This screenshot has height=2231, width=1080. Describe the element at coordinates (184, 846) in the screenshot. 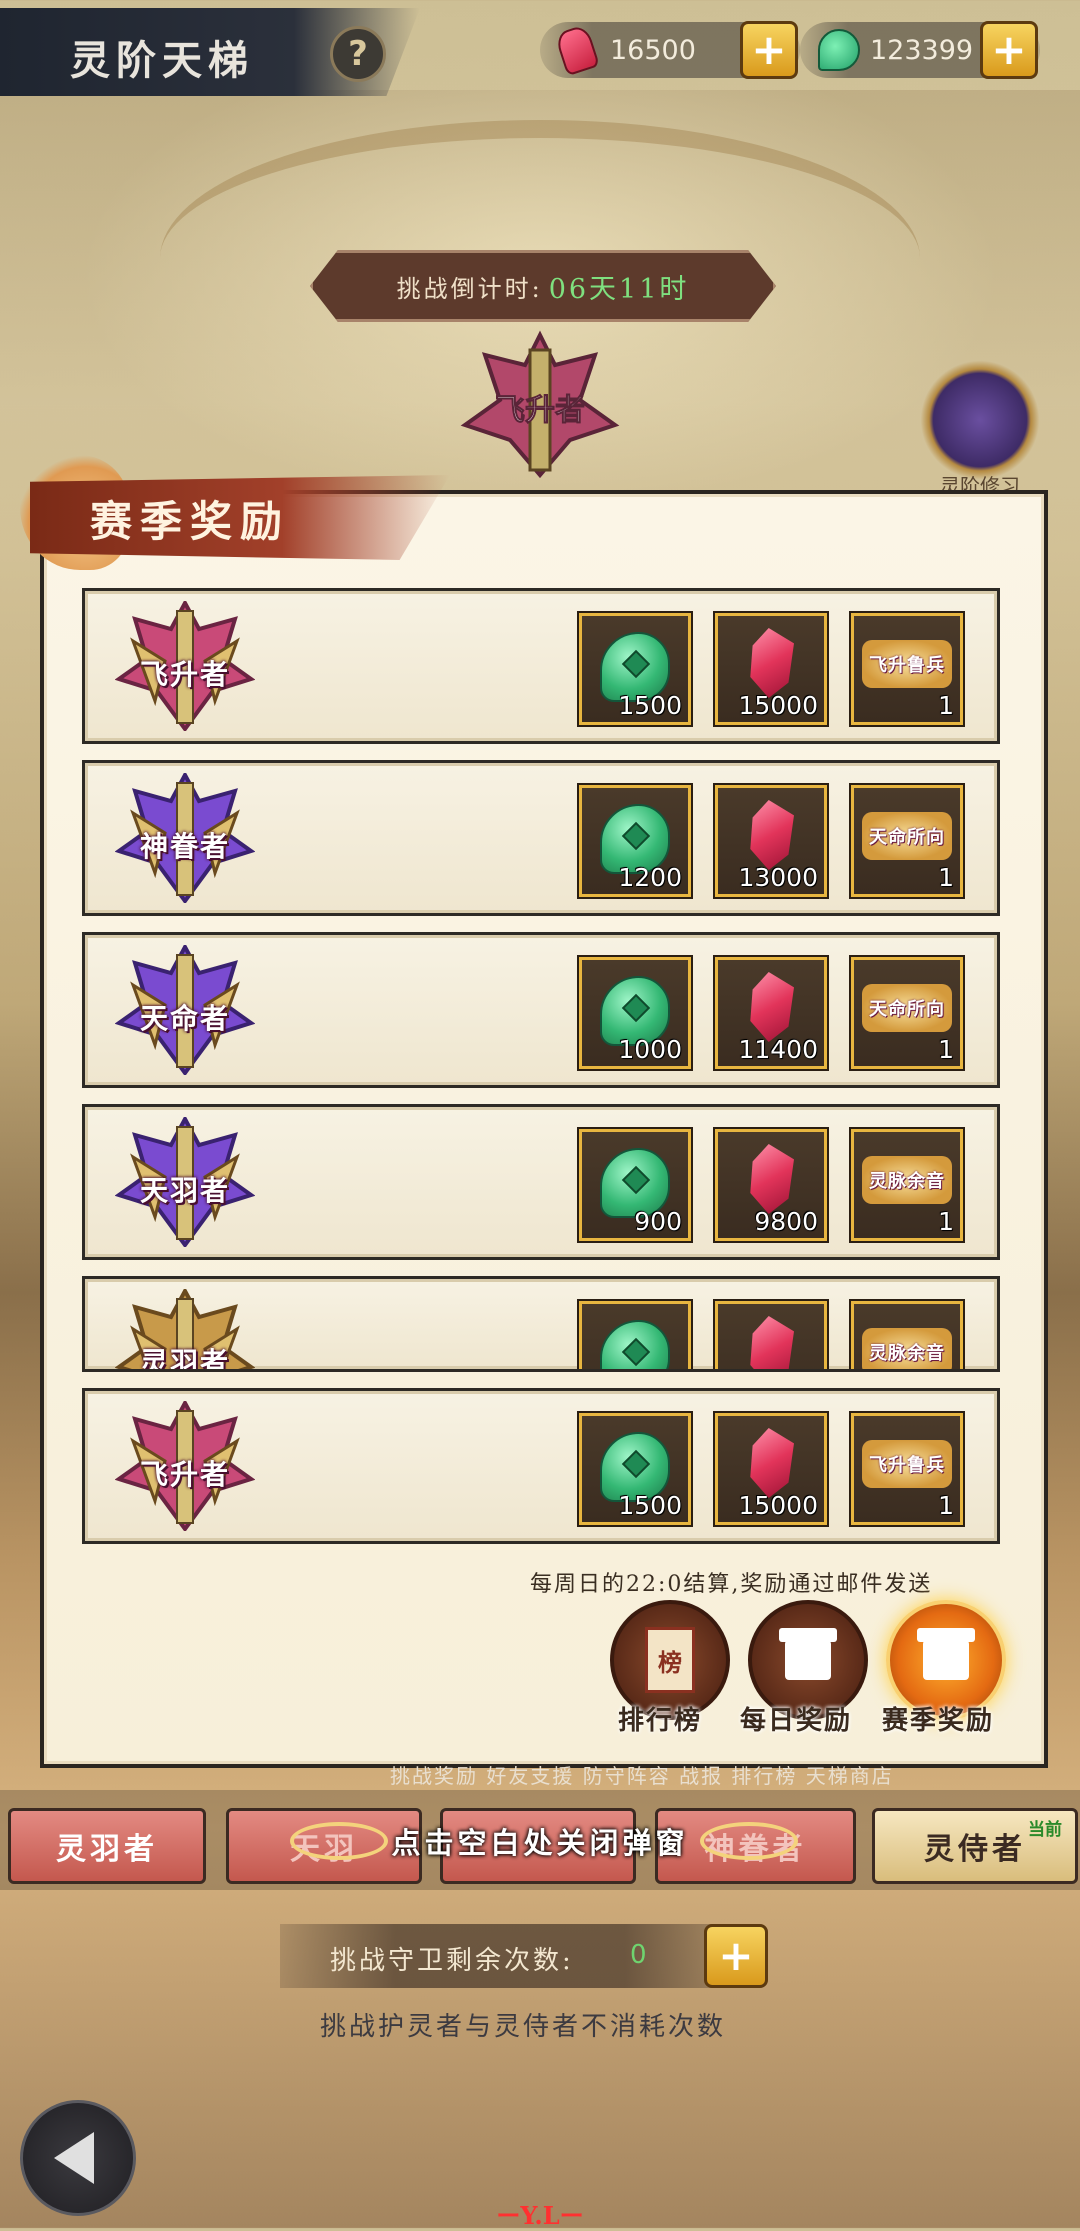

I see `rank-name: 神眷者` at that location.